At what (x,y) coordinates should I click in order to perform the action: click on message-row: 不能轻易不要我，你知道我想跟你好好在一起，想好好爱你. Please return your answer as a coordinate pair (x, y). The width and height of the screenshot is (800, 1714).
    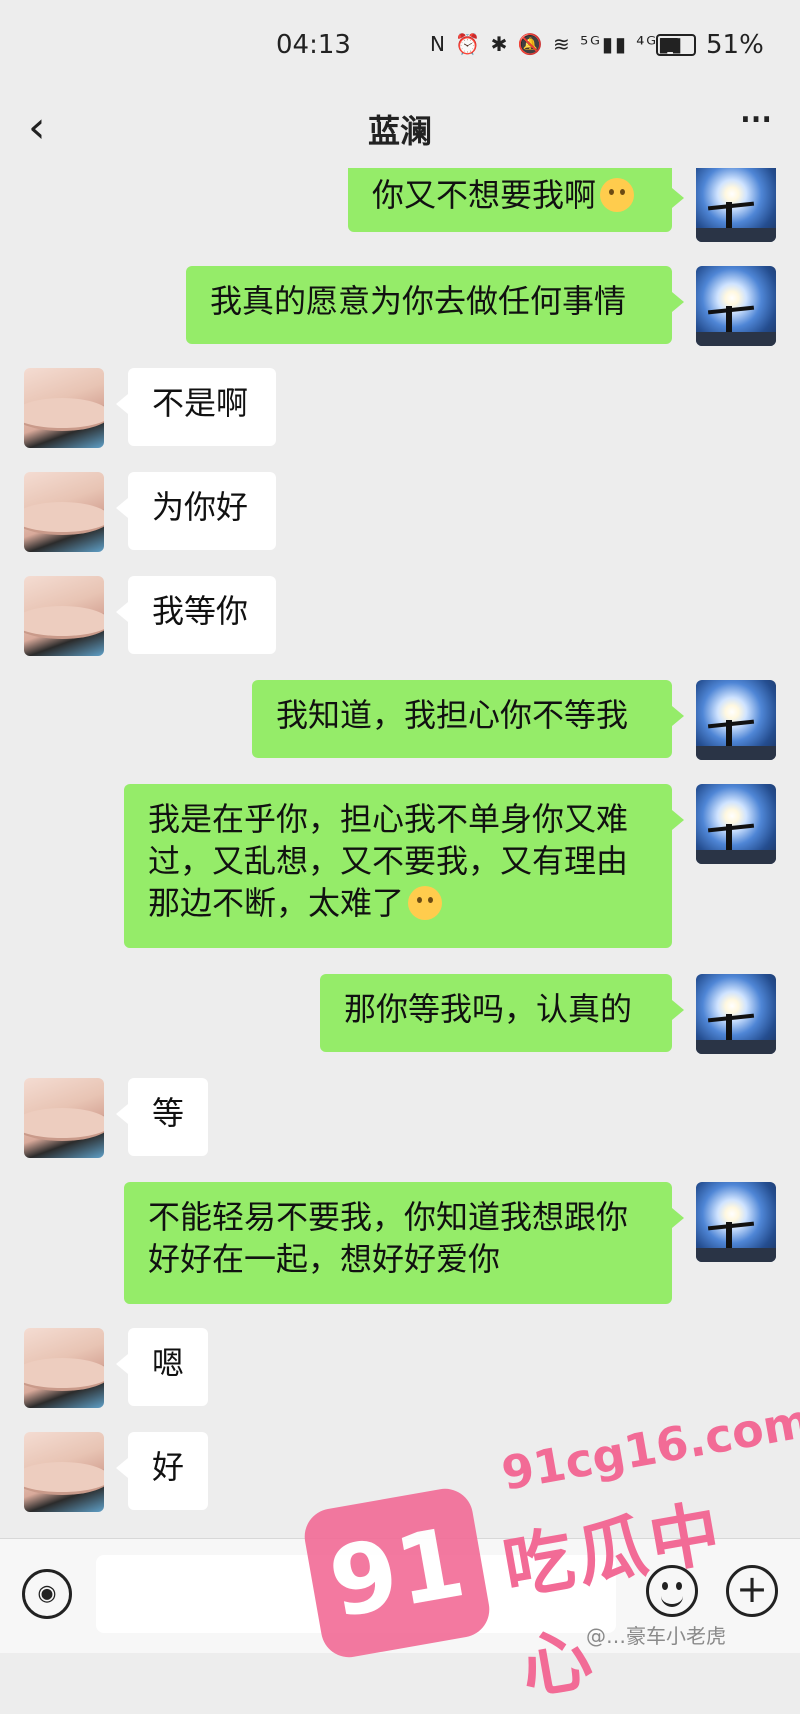
    Looking at the image, I should click on (400, 1247).